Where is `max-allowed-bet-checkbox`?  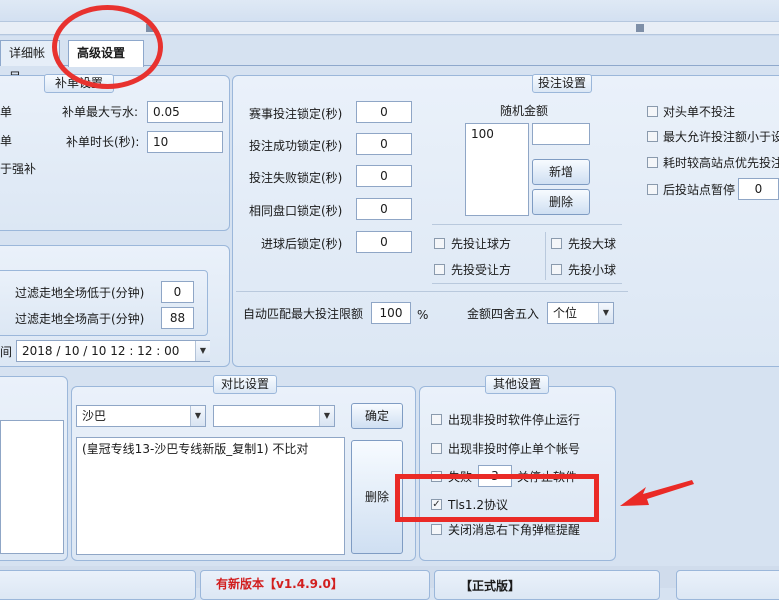 max-allowed-bet-checkbox is located at coordinates (652, 136).